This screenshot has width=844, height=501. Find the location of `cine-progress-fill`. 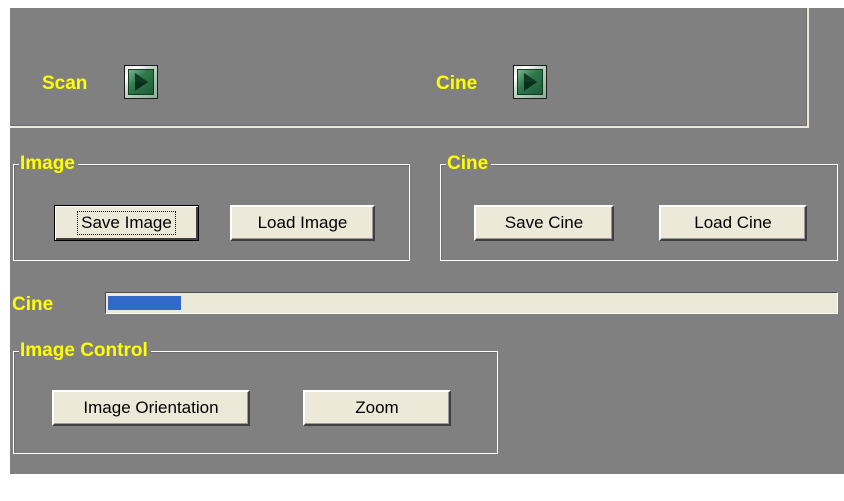

cine-progress-fill is located at coordinates (144, 303).